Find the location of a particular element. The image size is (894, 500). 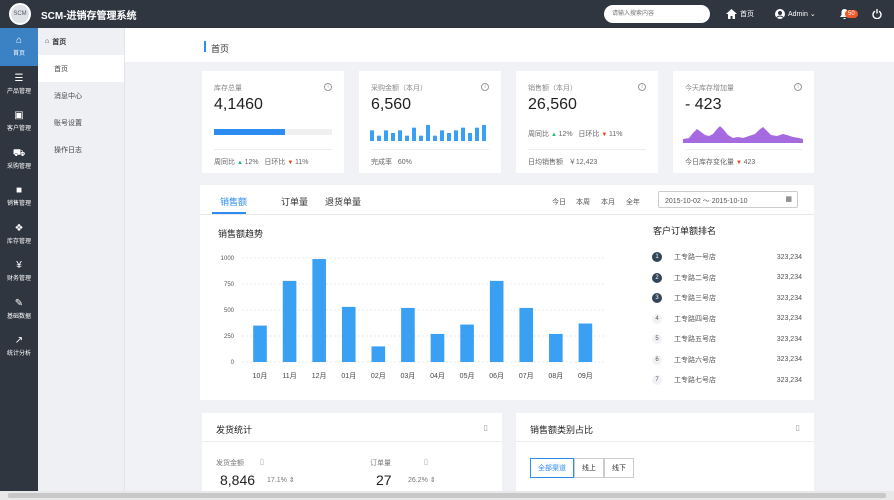

store-name: 工专路七号店 is located at coordinates (695, 380).